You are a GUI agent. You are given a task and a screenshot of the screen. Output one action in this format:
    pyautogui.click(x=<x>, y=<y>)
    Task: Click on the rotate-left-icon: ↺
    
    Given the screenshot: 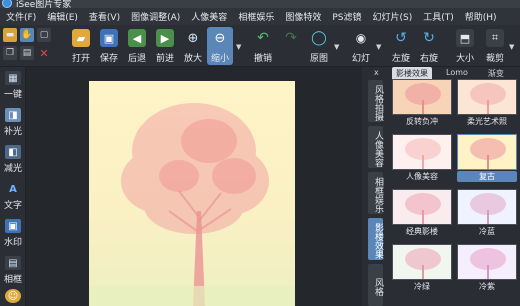 What is the action you would take?
    pyautogui.click(x=401, y=38)
    